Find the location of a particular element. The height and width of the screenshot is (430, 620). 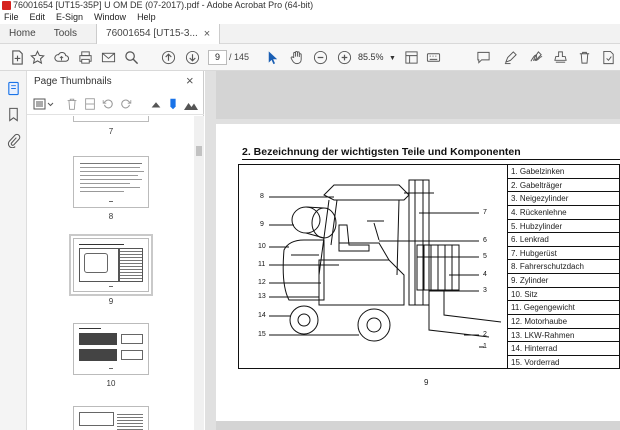

legend-row: 14. Hinterrad is located at coordinates (563, 349).